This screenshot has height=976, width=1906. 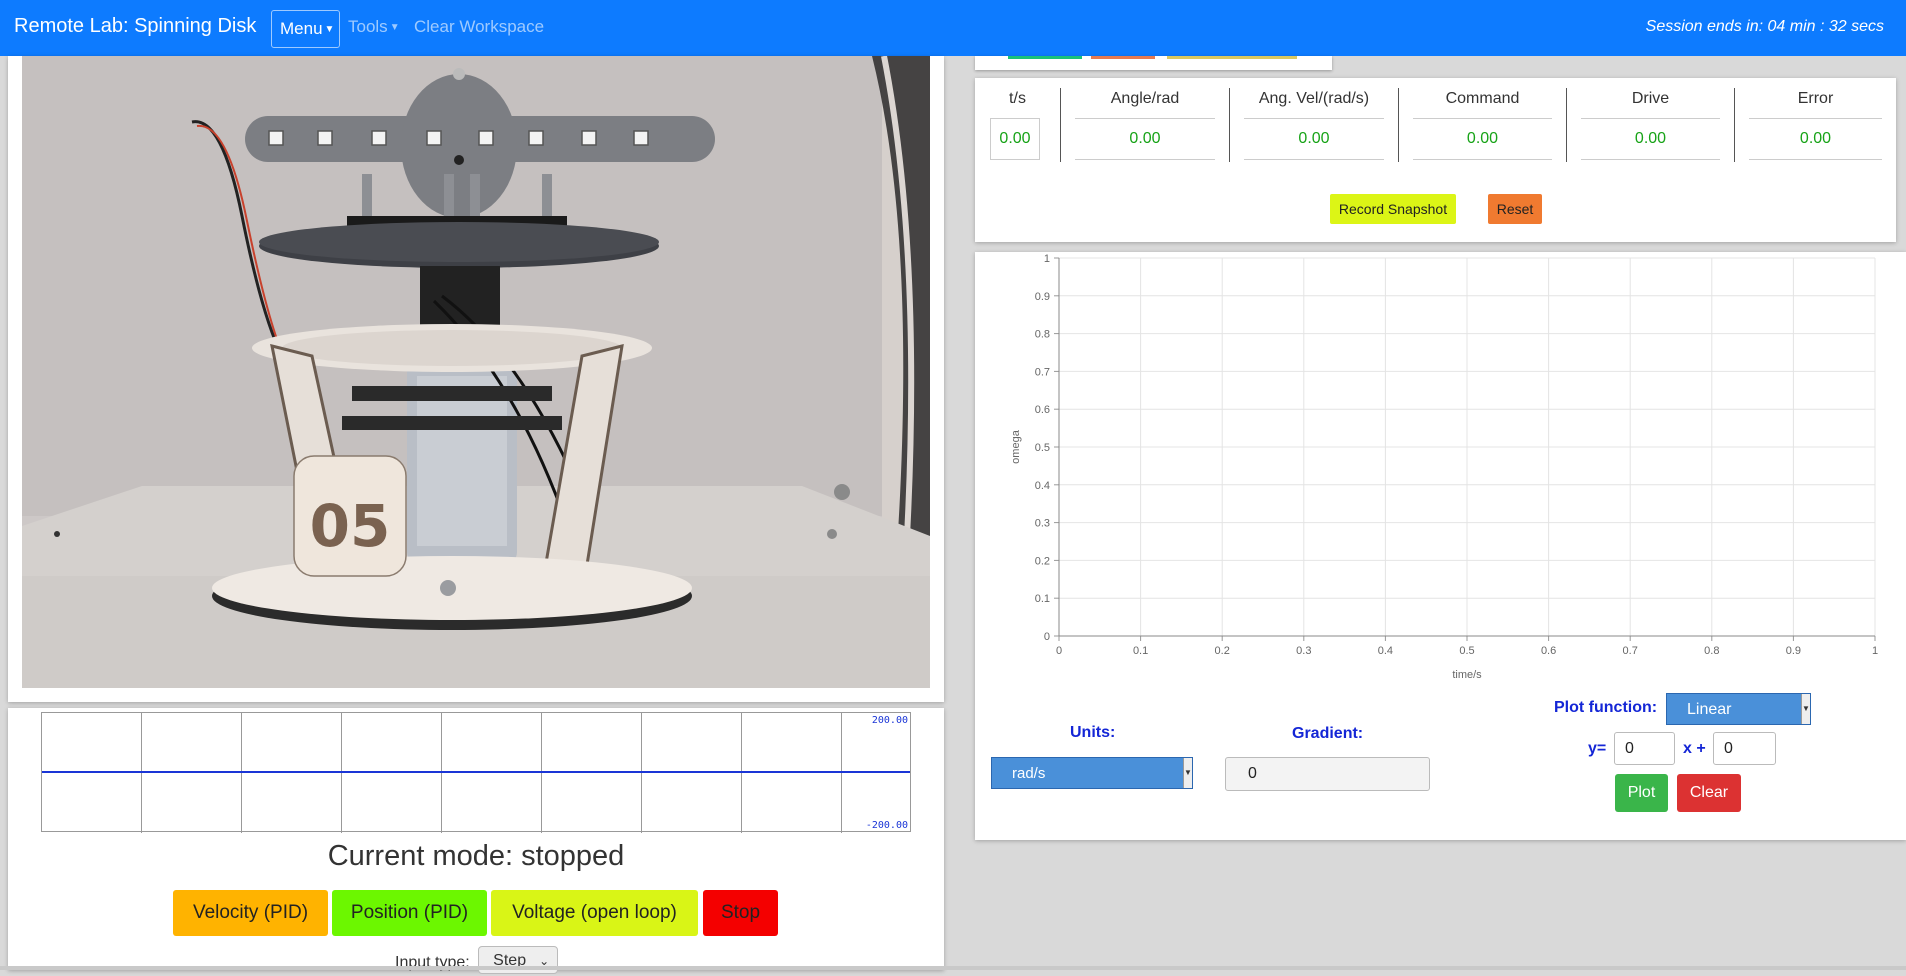 What do you see at coordinates (953, 968) in the screenshot?
I see `page-bottom-edge` at bounding box center [953, 968].